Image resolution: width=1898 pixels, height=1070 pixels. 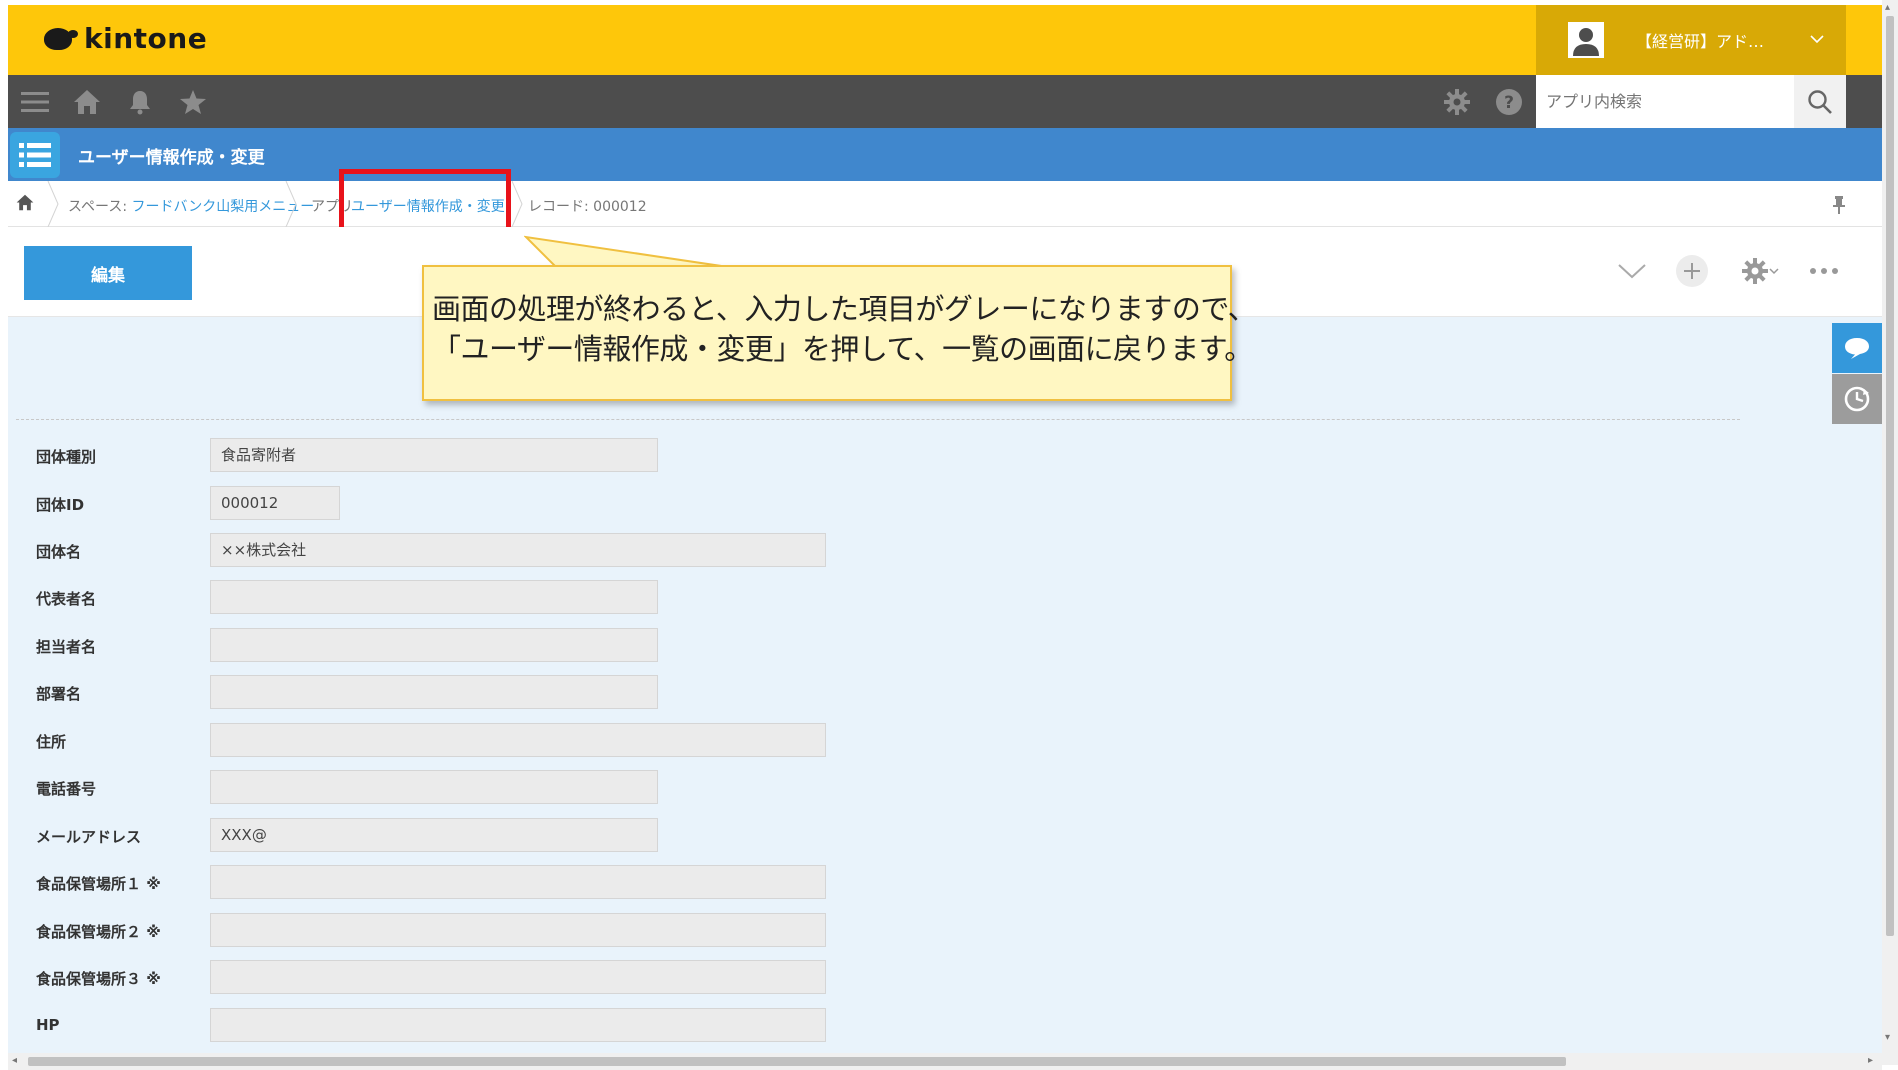 I want to click on more-options-icon, so click(x=1824, y=271).